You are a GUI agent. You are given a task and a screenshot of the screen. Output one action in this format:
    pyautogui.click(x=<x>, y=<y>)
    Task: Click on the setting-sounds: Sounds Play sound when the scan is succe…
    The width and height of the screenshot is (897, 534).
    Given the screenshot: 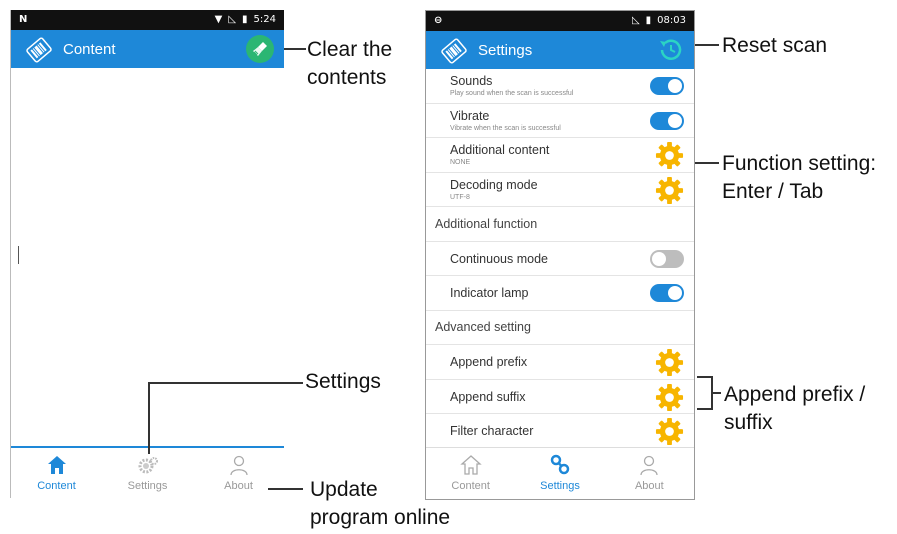 What is the action you would take?
    pyautogui.click(x=560, y=86)
    